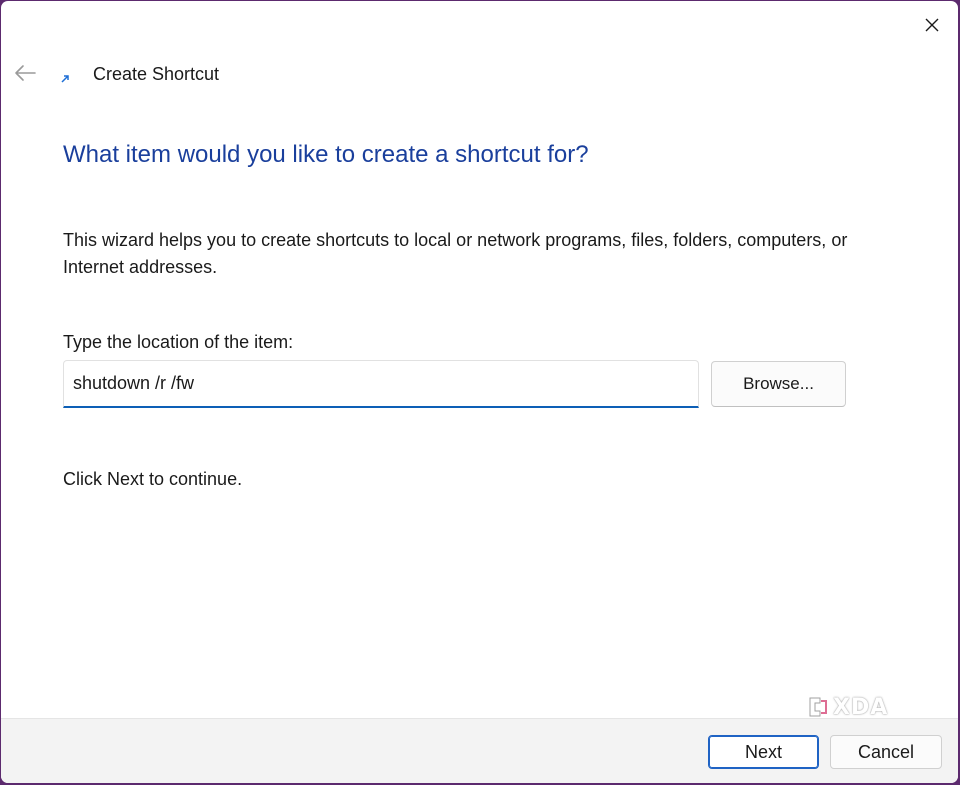 This screenshot has width=960, height=785. Describe the element at coordinates (153, 479) in the screenshot. I see `continue-instruction: Click Next to continue.` at that location.